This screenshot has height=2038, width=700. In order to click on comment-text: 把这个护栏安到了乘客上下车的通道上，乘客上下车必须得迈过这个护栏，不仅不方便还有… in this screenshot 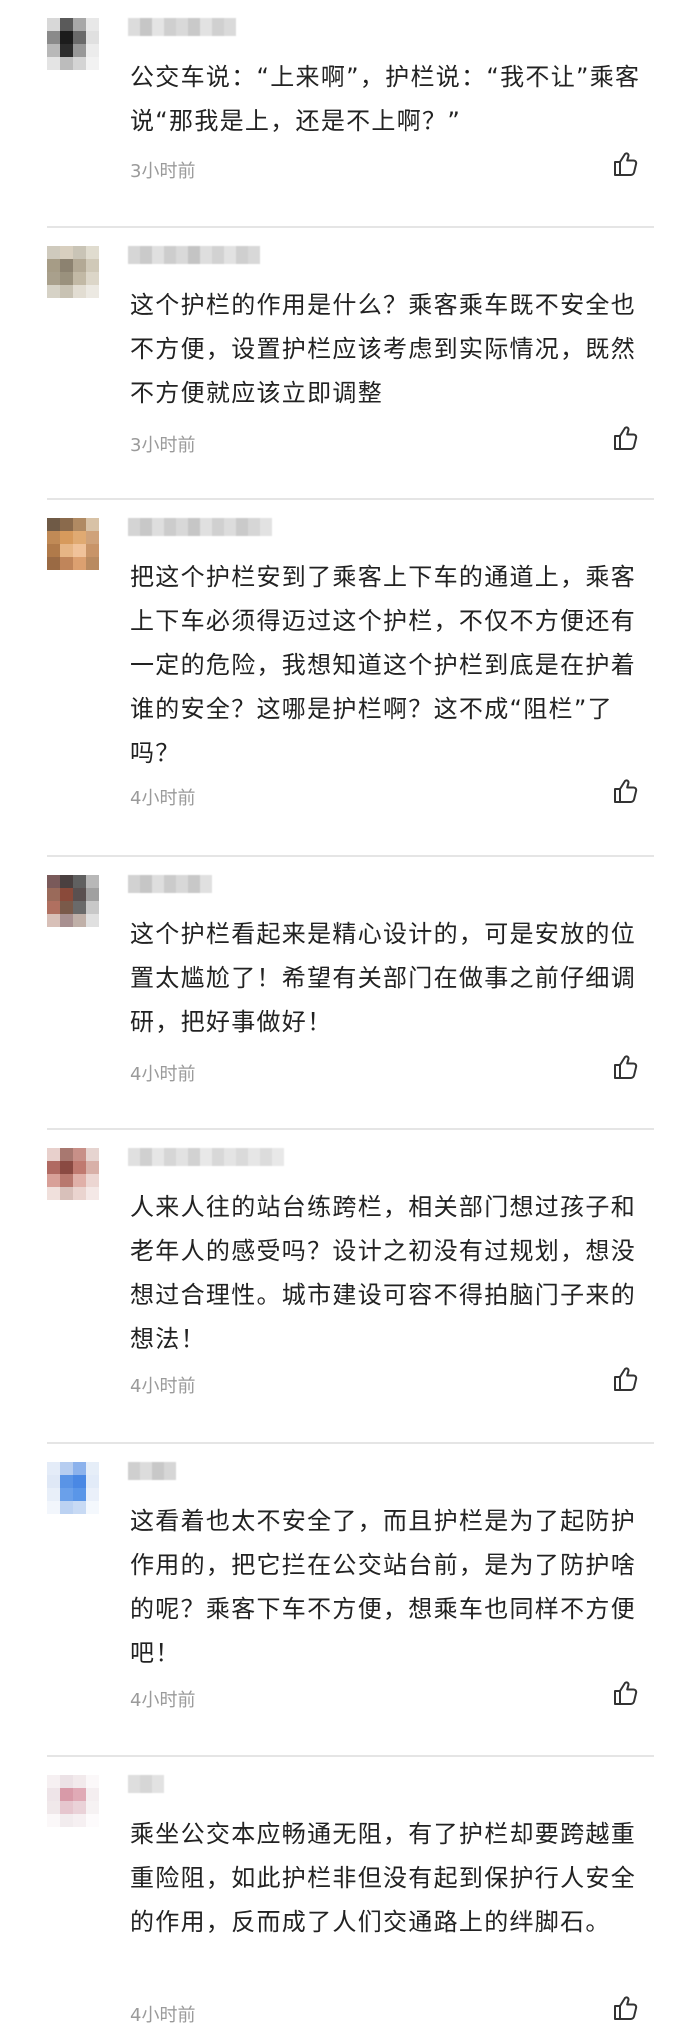, I will do `click(383, 665)`.